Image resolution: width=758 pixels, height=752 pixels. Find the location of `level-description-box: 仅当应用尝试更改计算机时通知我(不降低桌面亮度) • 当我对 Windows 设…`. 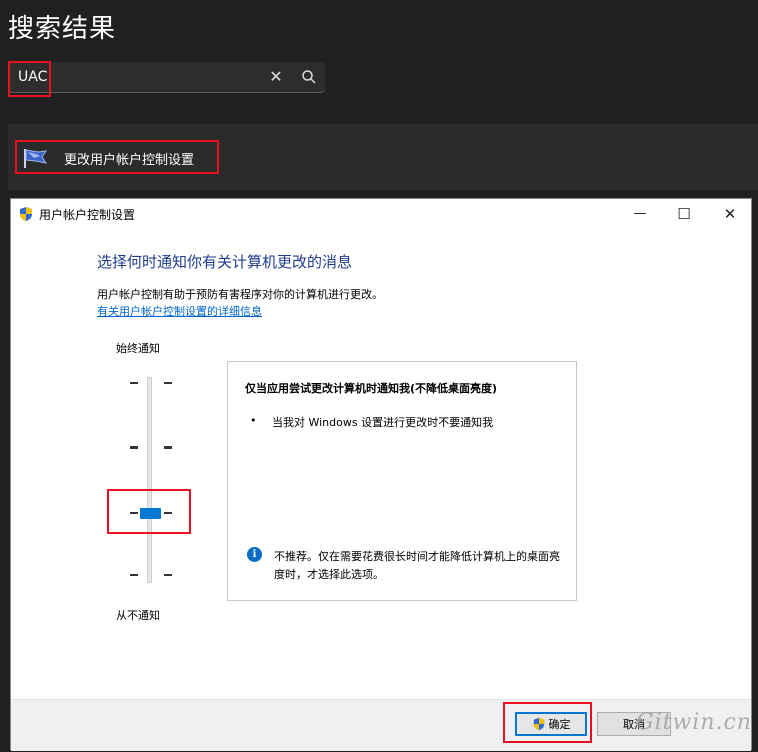

level-description-box: 仅当应用尝试更改计算机时通知我(不降低桌面亮度) • 当我对 Windows 设… is located at coordinates (402, 481).